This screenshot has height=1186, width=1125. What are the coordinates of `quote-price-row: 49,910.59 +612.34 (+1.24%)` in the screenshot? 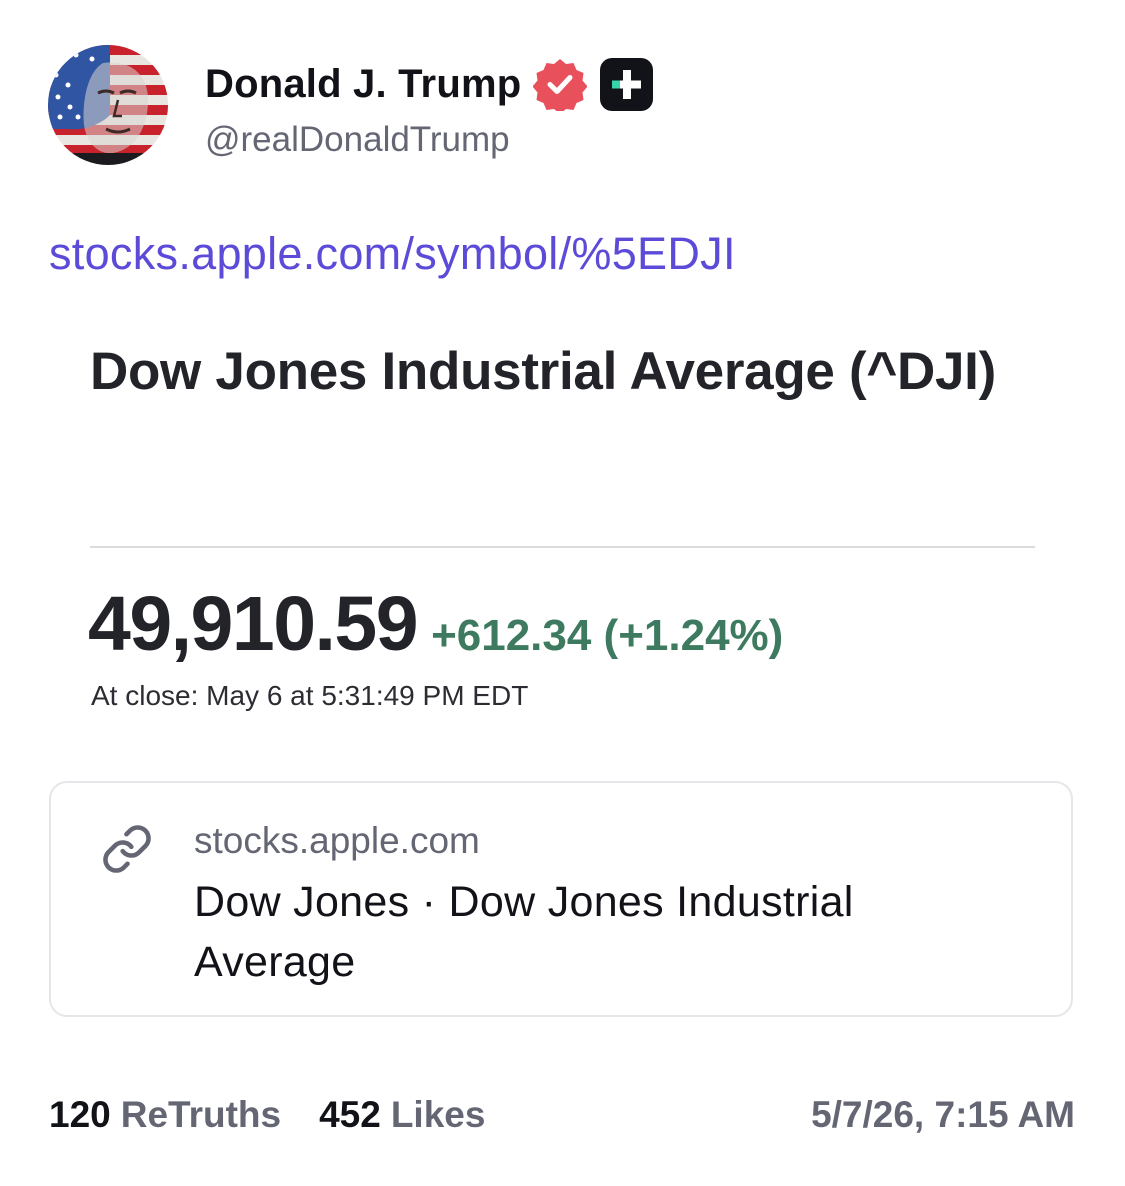 It's located at (435, 624).